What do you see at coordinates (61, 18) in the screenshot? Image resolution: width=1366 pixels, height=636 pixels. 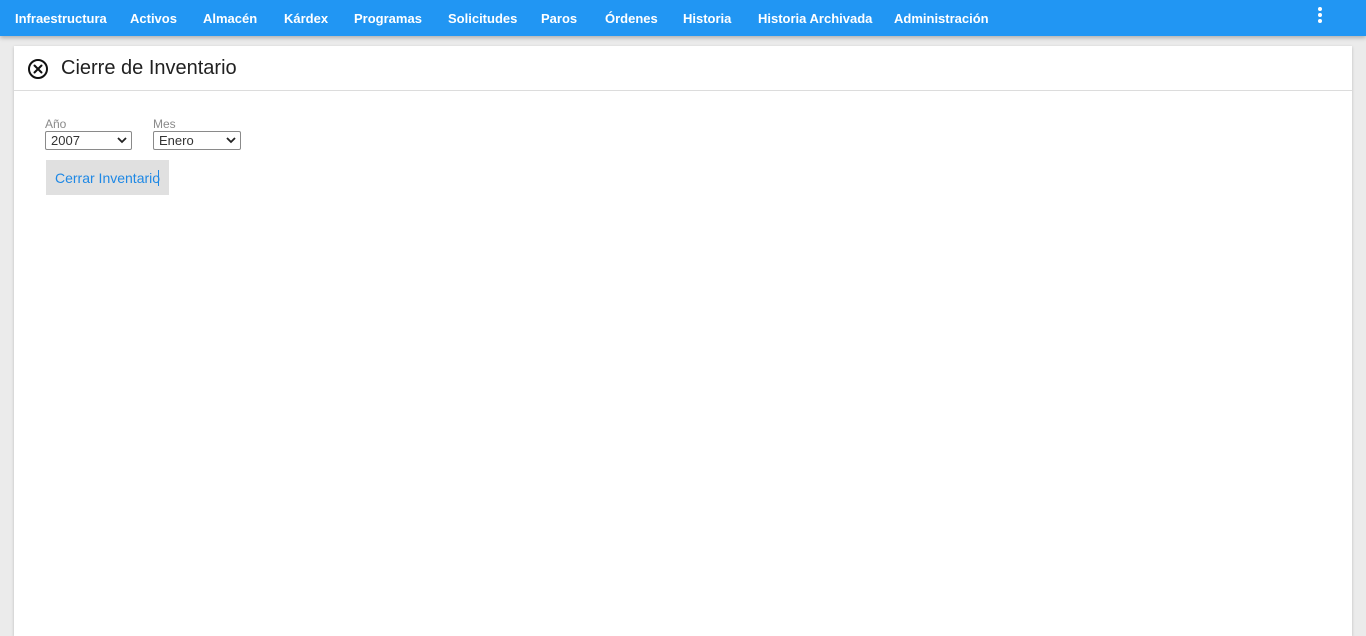 I see `nav-item-infraestructura: Infraestructura` at bounding box center [61, 18].